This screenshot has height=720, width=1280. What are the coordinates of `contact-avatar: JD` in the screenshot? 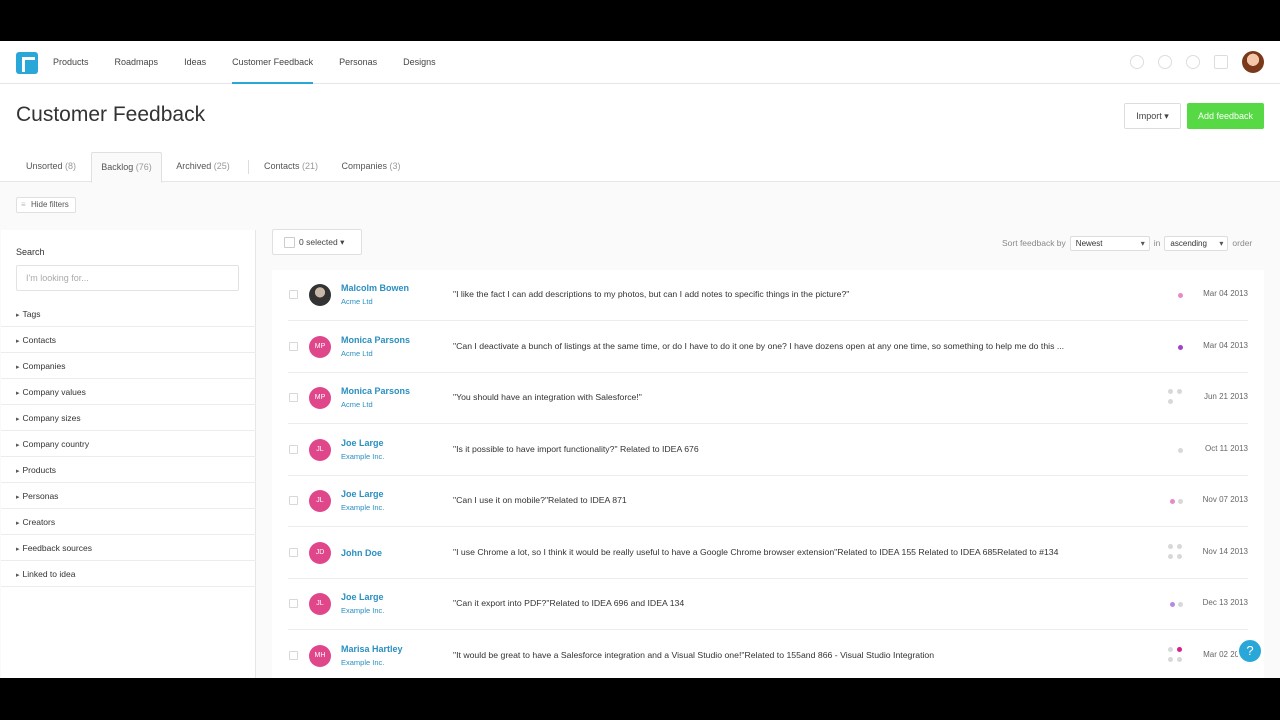 It's located at (320, 552).